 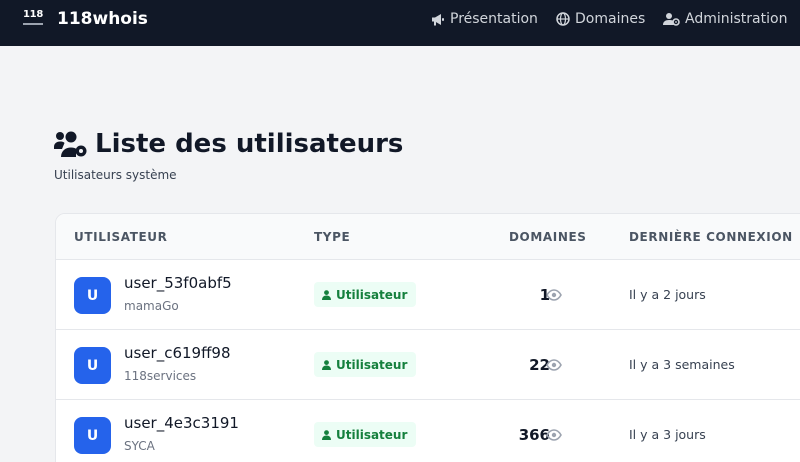 What do you see at coordinates (736, 19) in the screenshot?
I see `nav-label: Administration` at bounding box center [736, 19].